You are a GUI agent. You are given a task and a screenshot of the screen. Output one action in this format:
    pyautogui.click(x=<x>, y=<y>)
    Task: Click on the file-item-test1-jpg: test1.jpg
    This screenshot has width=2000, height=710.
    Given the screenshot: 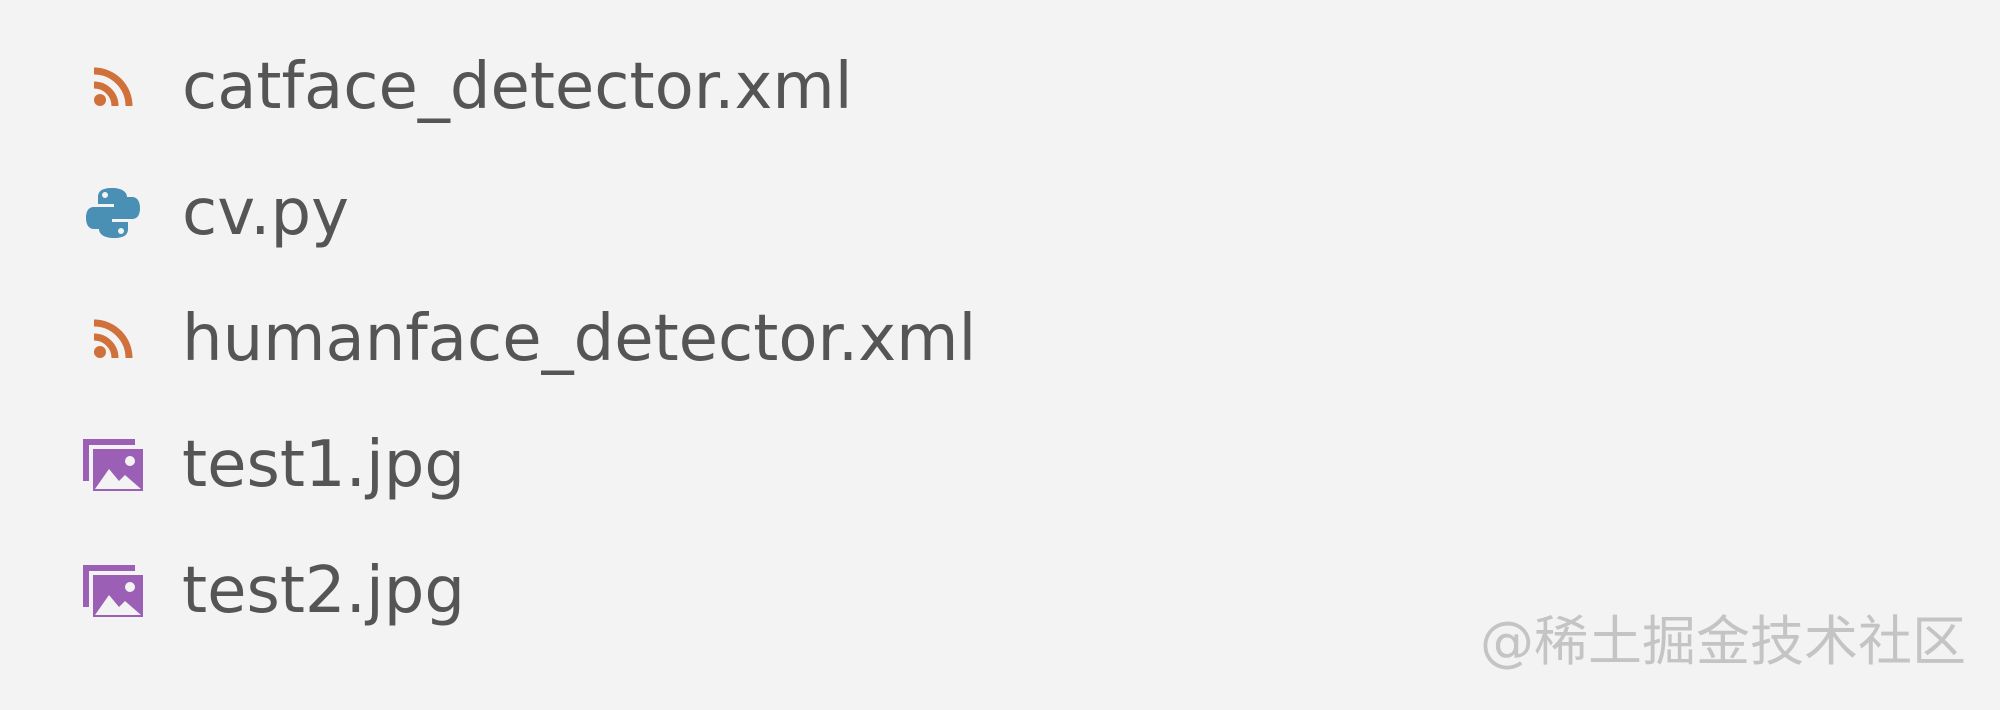 What is the action you would take?
    pyautogui.click(x=488, y=465)
    